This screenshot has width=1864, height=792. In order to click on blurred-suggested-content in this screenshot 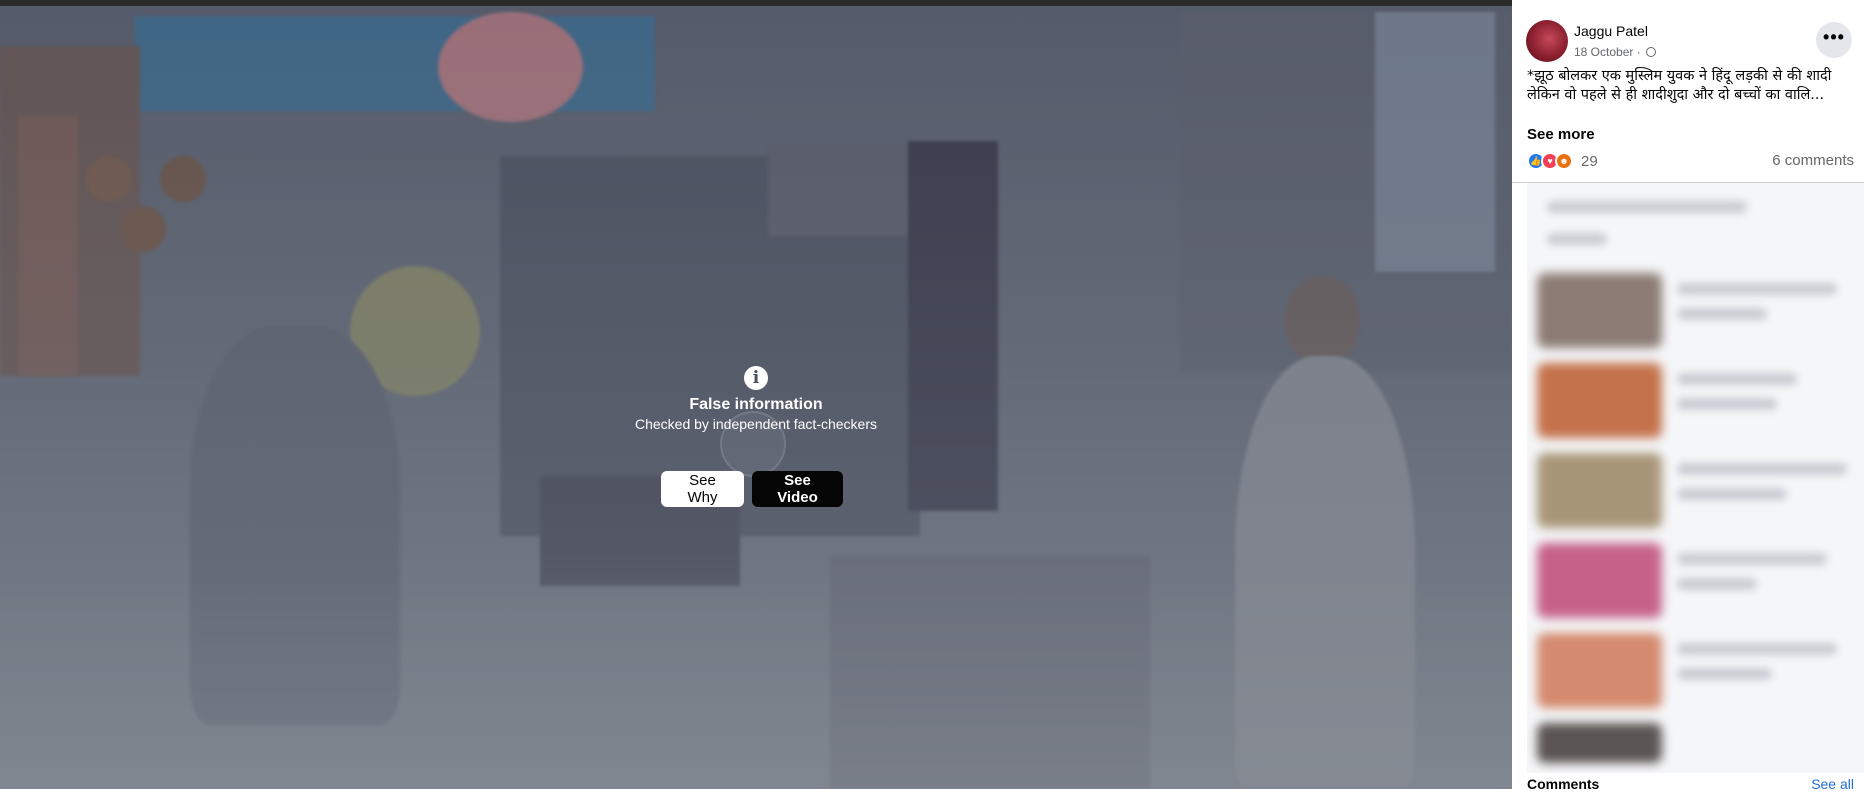, I will do `click(1695, 478)`.